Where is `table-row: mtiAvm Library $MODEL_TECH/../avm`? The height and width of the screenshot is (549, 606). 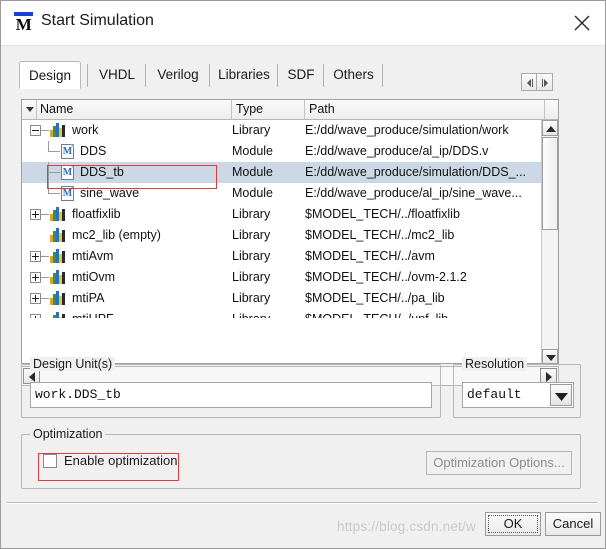
table-row: mtiAvm Library $MODEL_TECH/../avm is located at coordinates (290, 256).